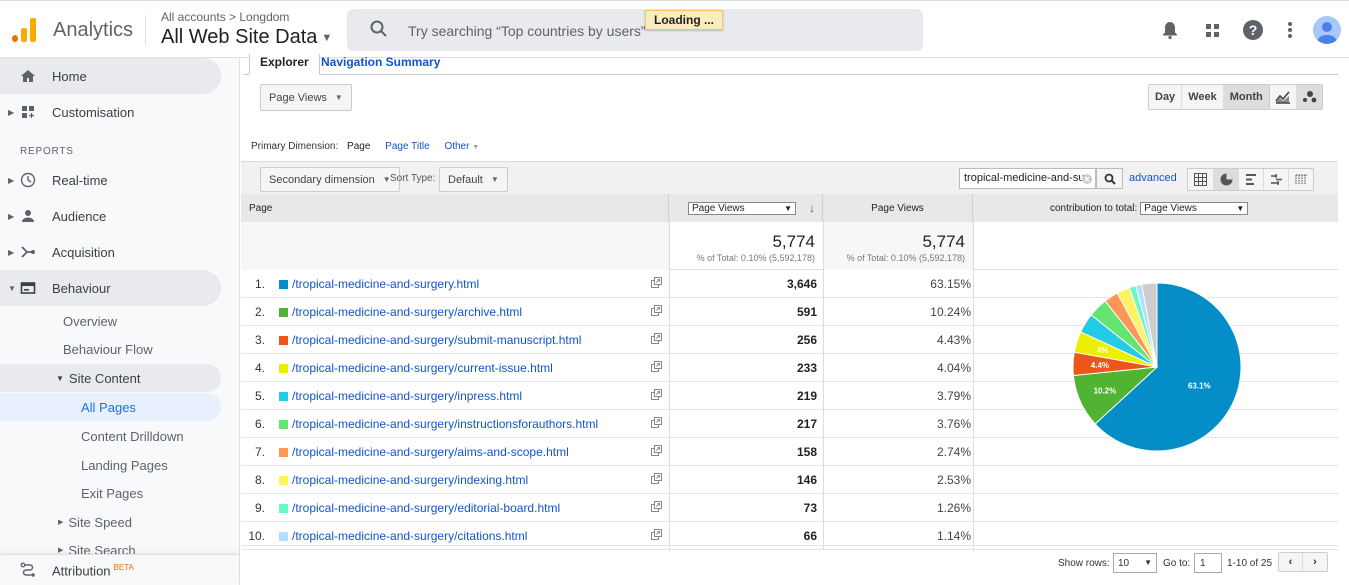  I want to click on table-view-button, so click(1200, 179).